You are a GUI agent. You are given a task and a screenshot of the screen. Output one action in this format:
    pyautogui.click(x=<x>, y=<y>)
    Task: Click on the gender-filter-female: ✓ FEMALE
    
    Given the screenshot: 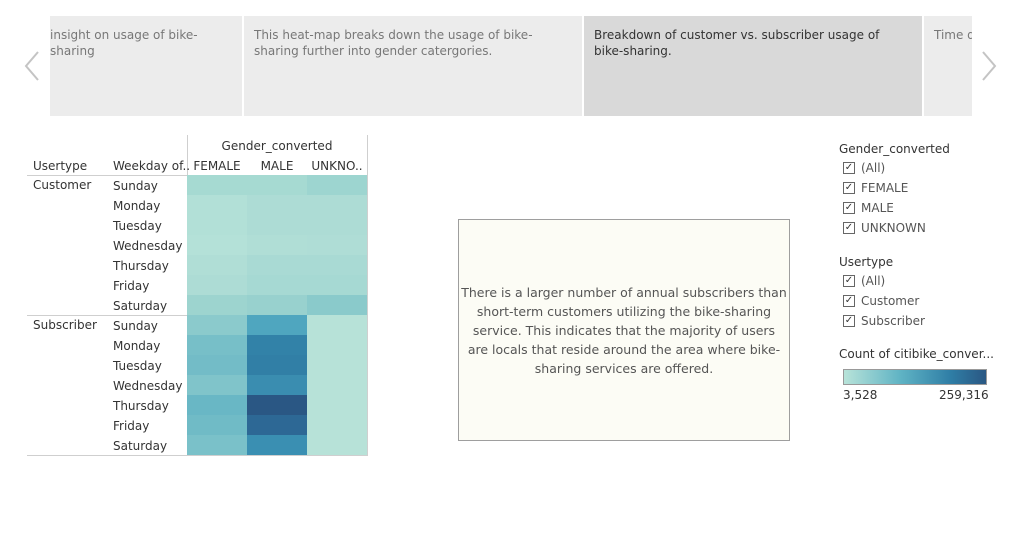 What is the action you would take?
    pyautogui.click(x=875, y=188)
    